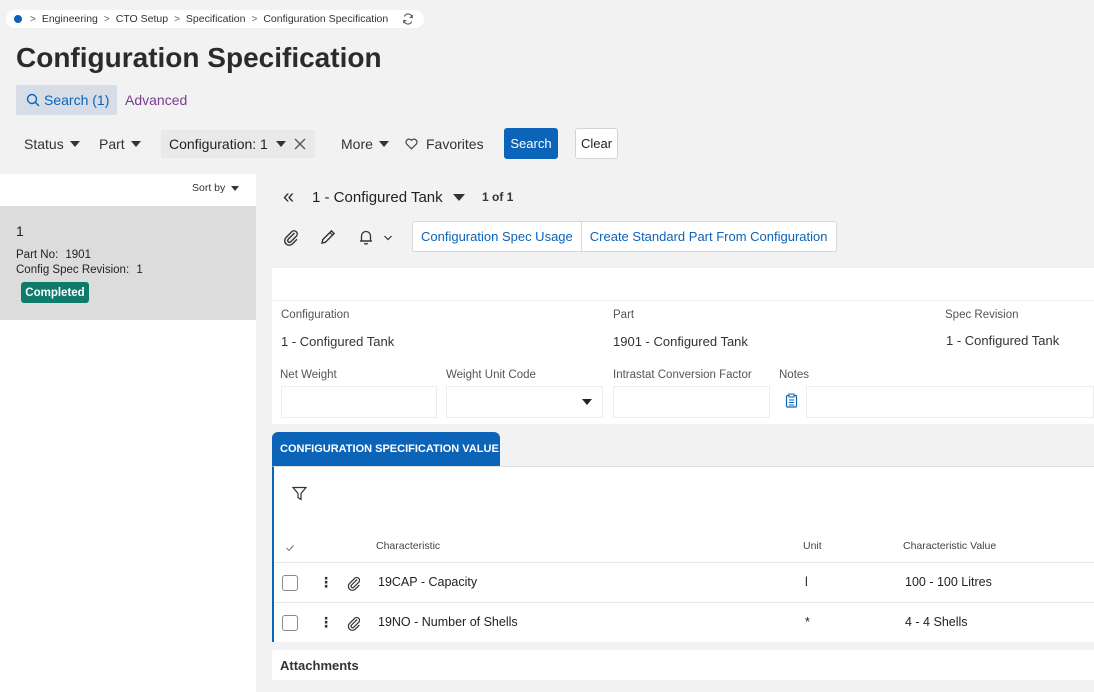 Image resolution: width=1094 pixels, height=692 pixels. I want to click on spec-revision-label: Spec Revision, so click(982, 315).